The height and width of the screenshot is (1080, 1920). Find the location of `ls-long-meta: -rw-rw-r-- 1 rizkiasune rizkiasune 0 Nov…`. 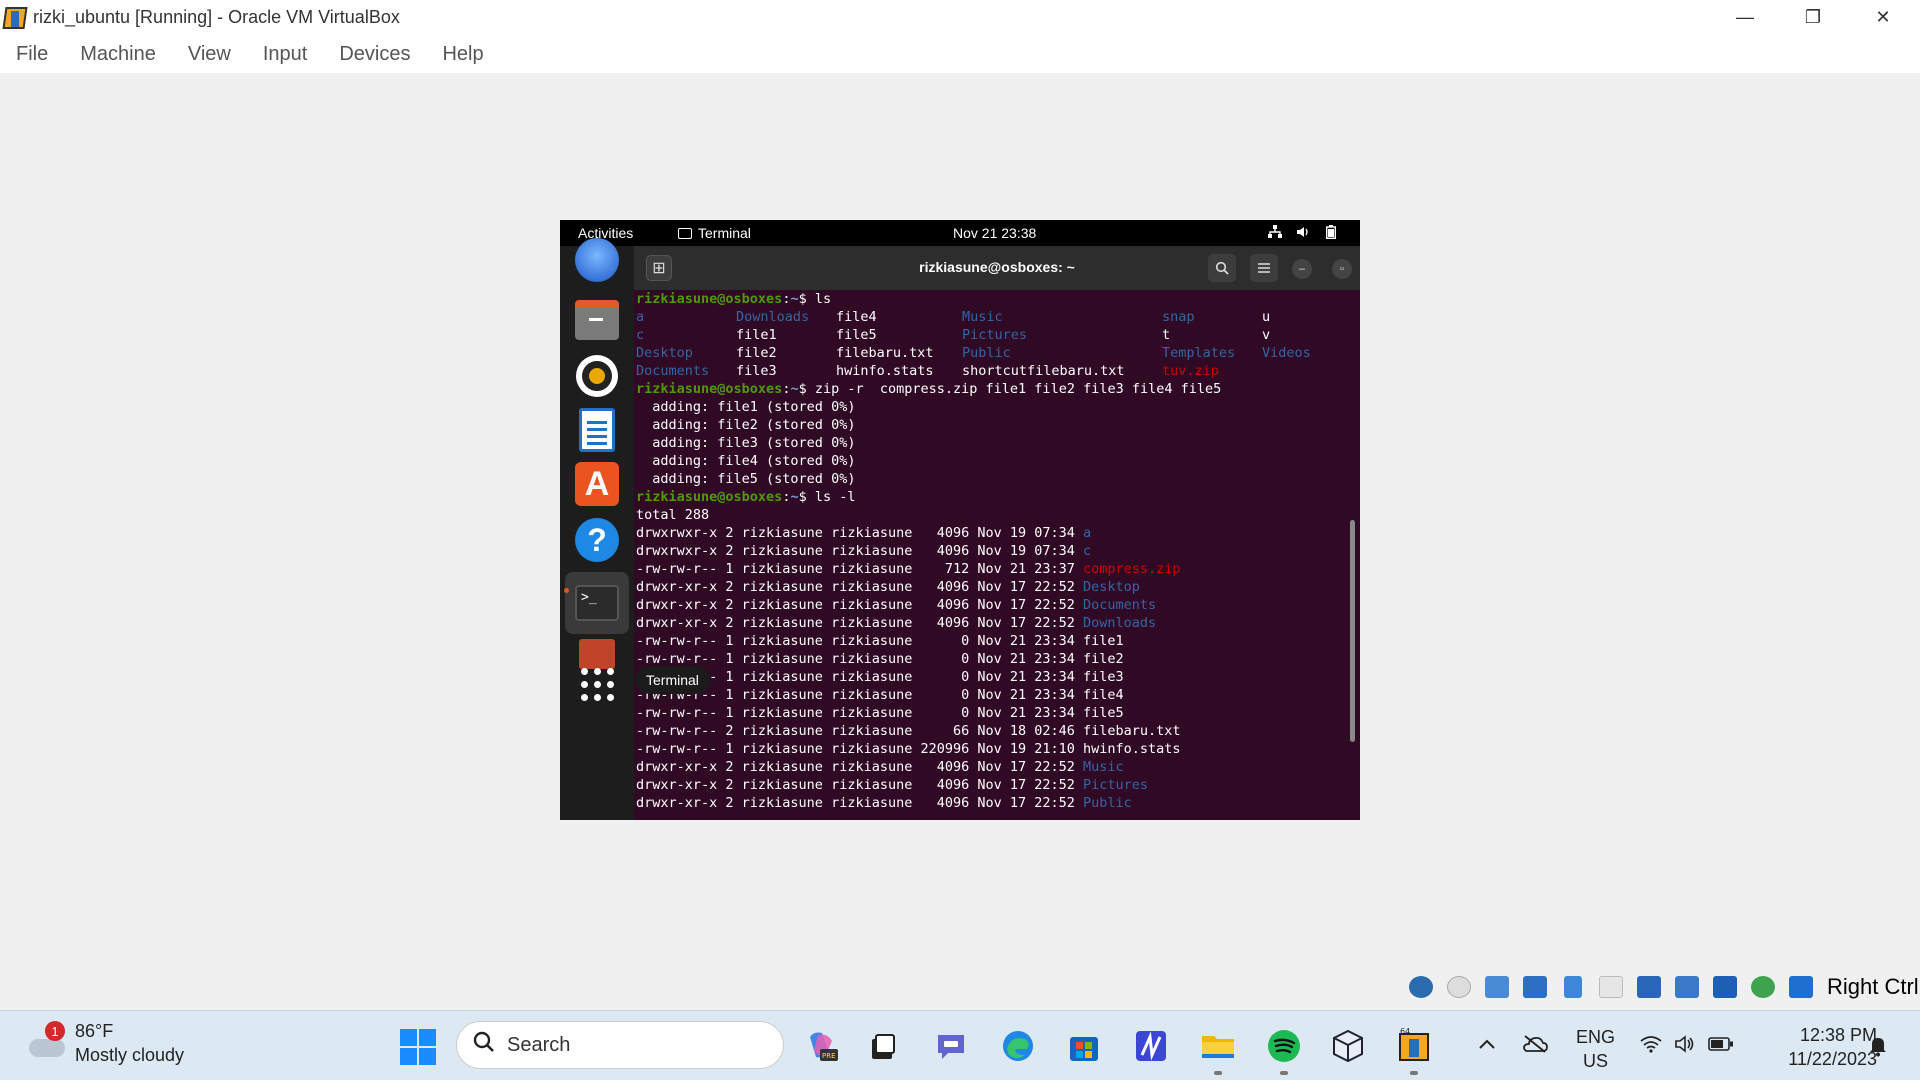

ls-long-meta: -rw-rw-r-- 1 rizkiasune rizkiasune 0 Nov… is located at coordinates (860, 659).